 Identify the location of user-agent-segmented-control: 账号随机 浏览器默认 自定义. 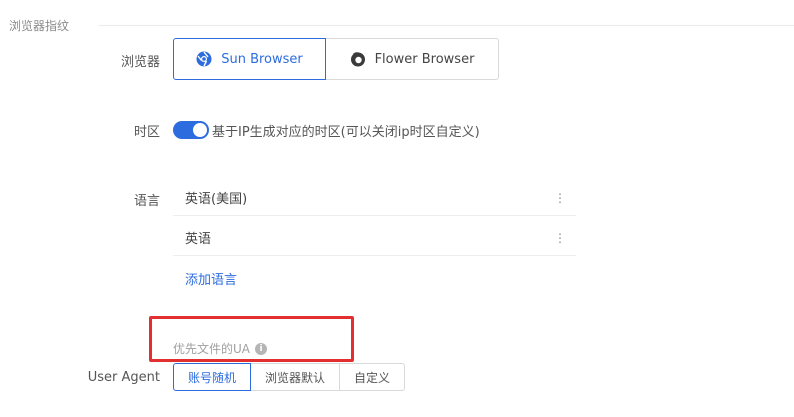
(289, 377).